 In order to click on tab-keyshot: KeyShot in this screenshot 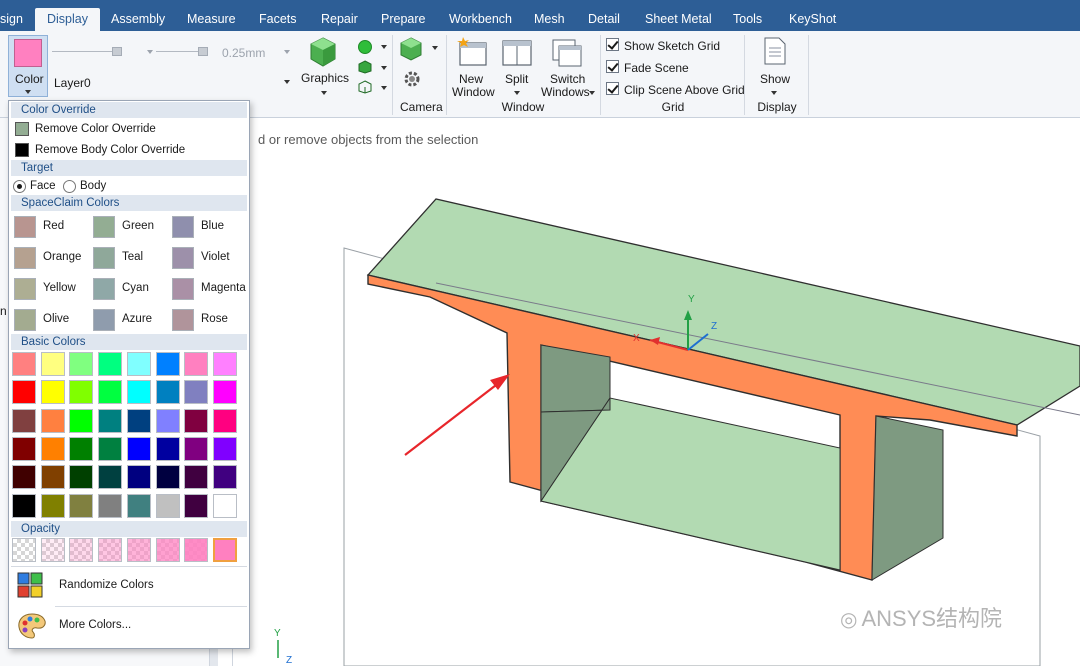, I will do `click(812, 15)`.